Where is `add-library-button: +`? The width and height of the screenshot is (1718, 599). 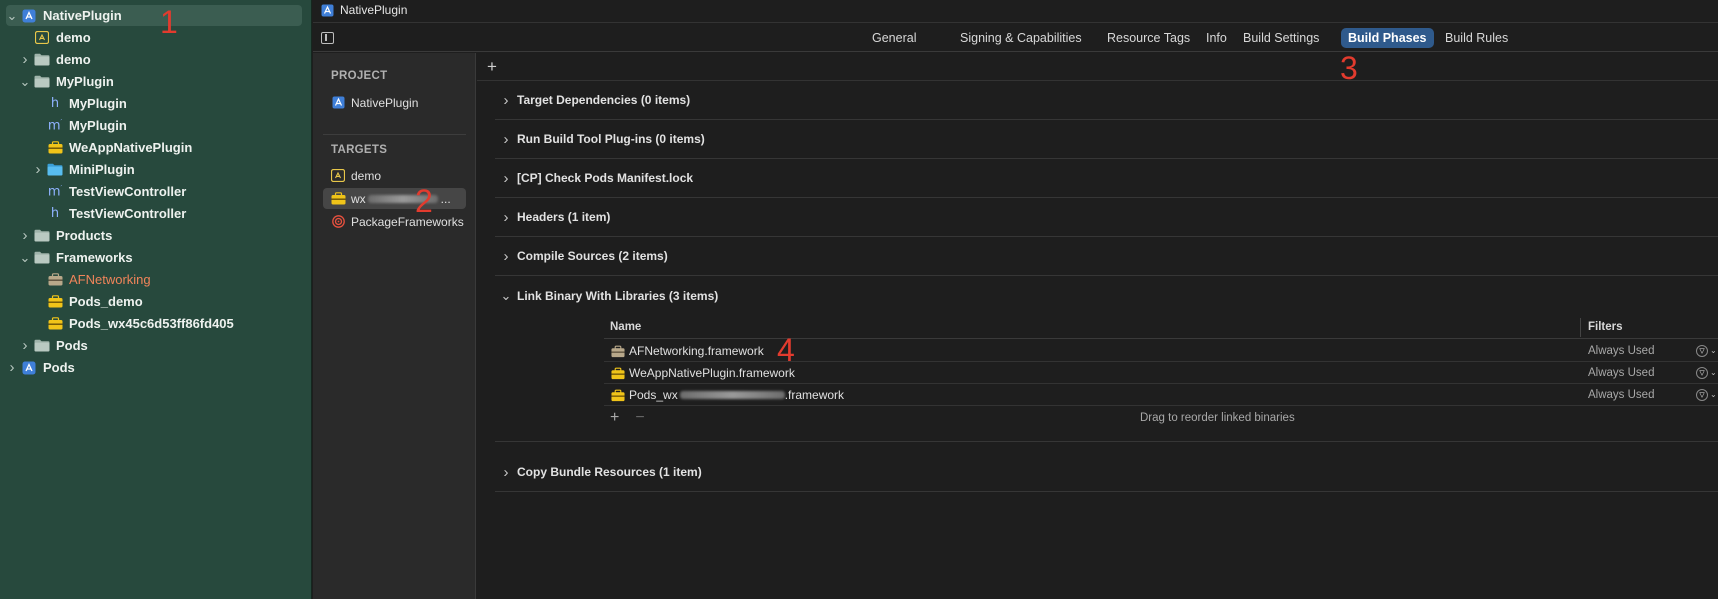
add-library-button: + is located at coordinates (614, 418).